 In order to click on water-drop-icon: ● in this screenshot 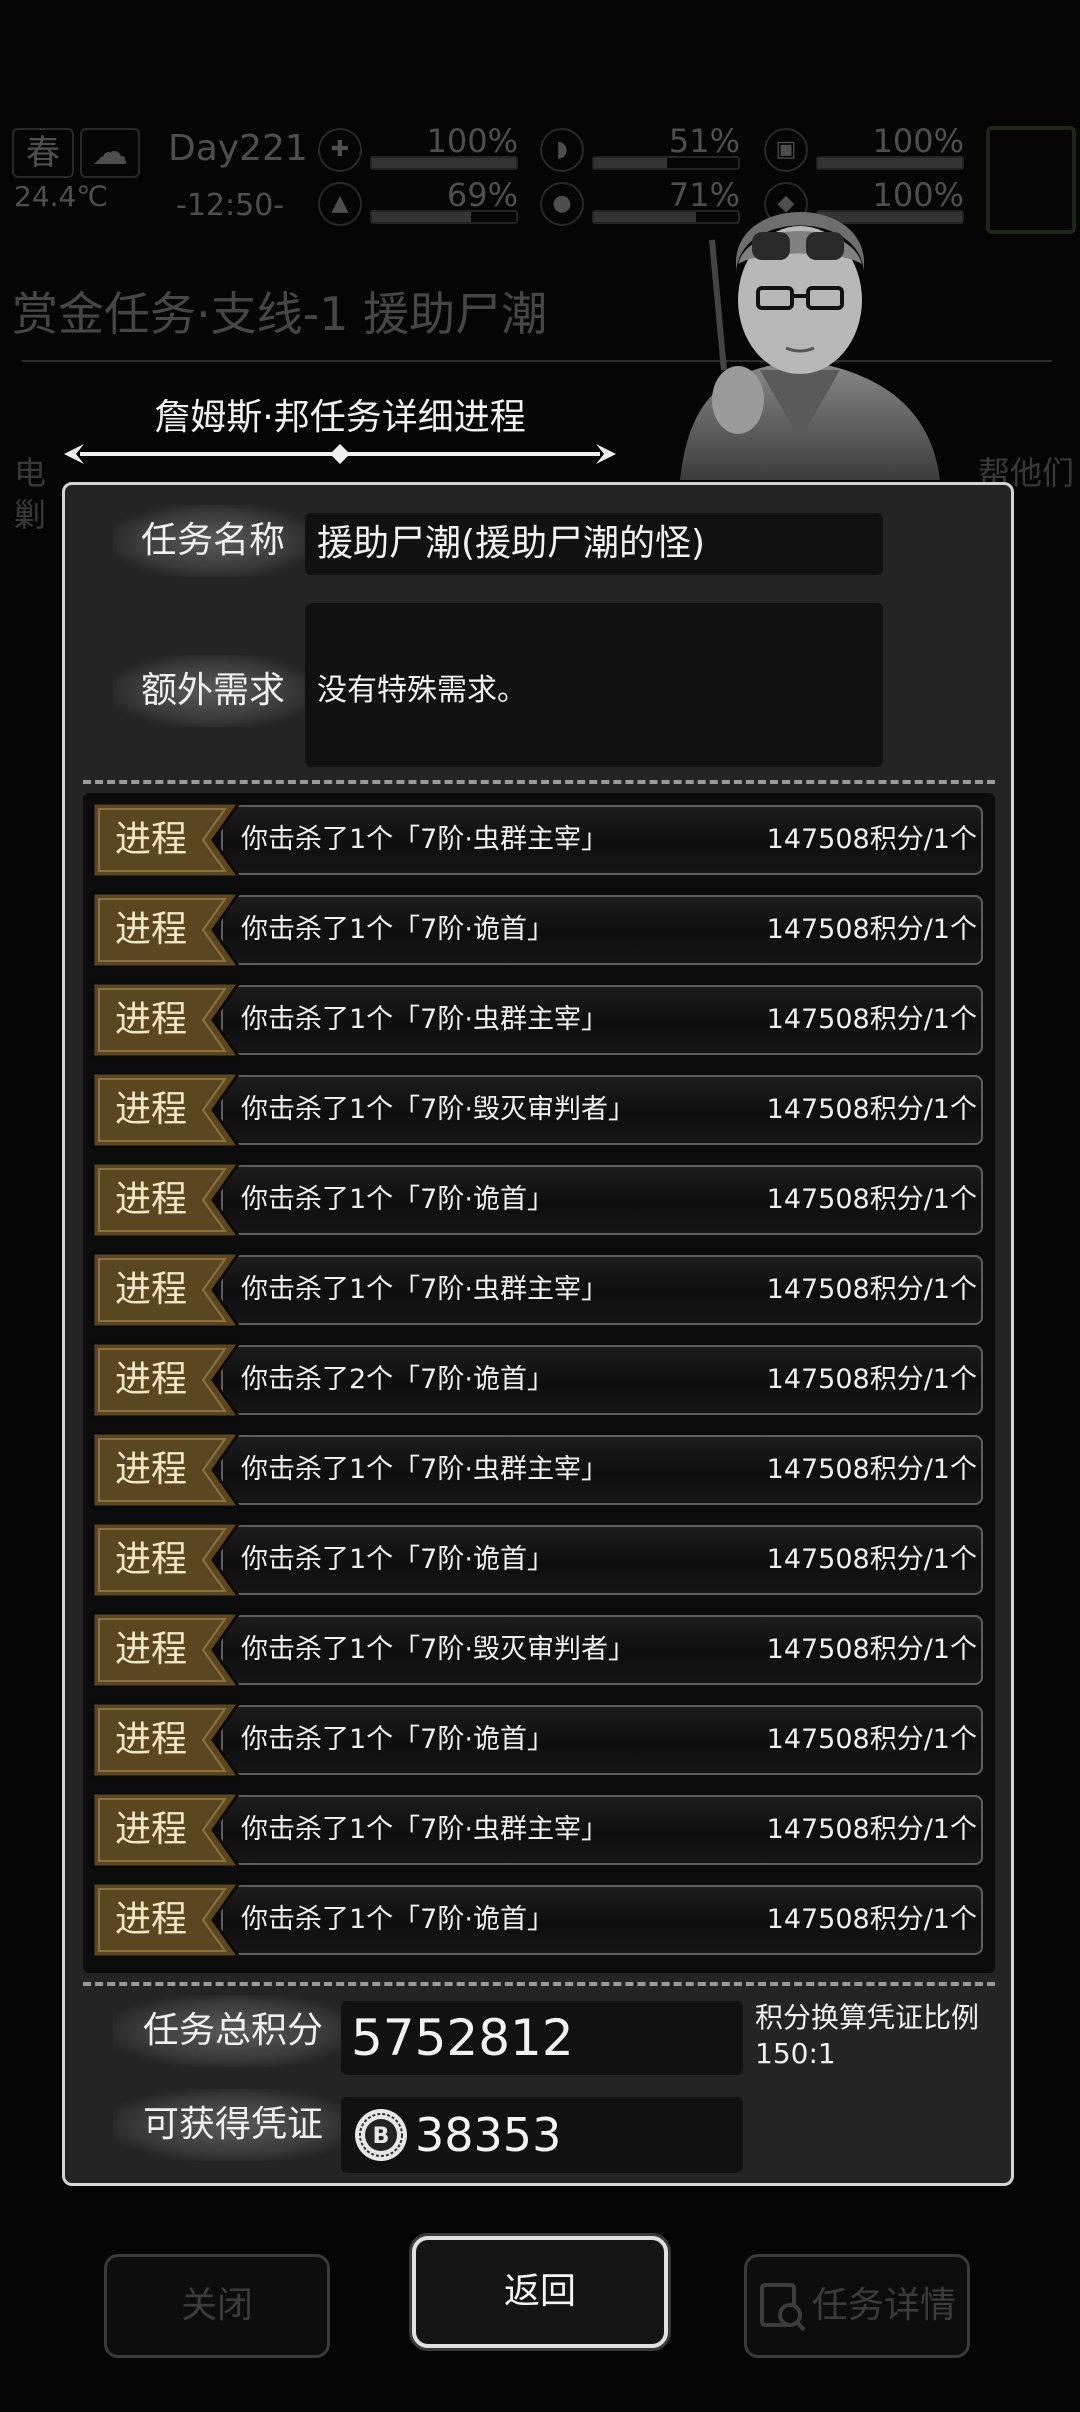, I will do `click(562, 204)`.